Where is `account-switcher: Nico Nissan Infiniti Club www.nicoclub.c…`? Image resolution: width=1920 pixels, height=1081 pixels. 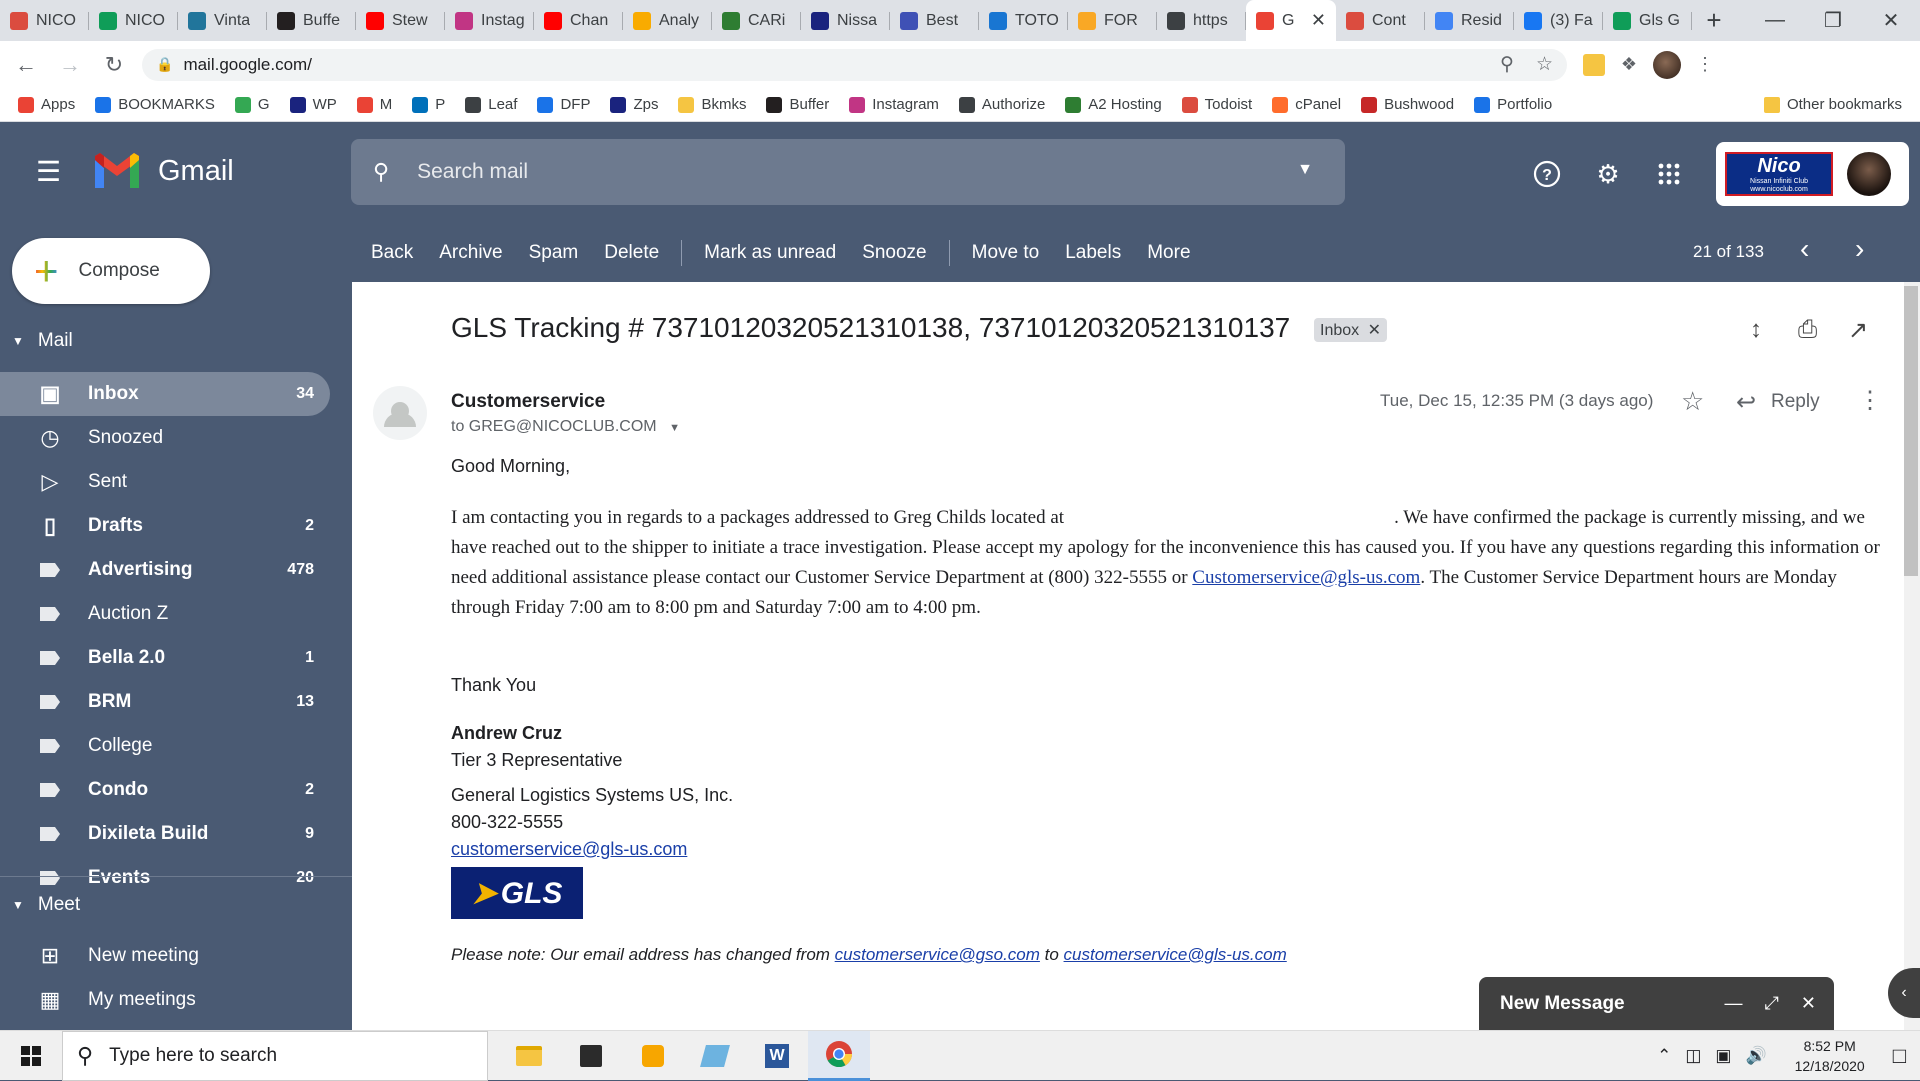
account-switcher: Nico Nissan Infiniti Club www.nicoclub.c… is located at coordinates (1812, 174).